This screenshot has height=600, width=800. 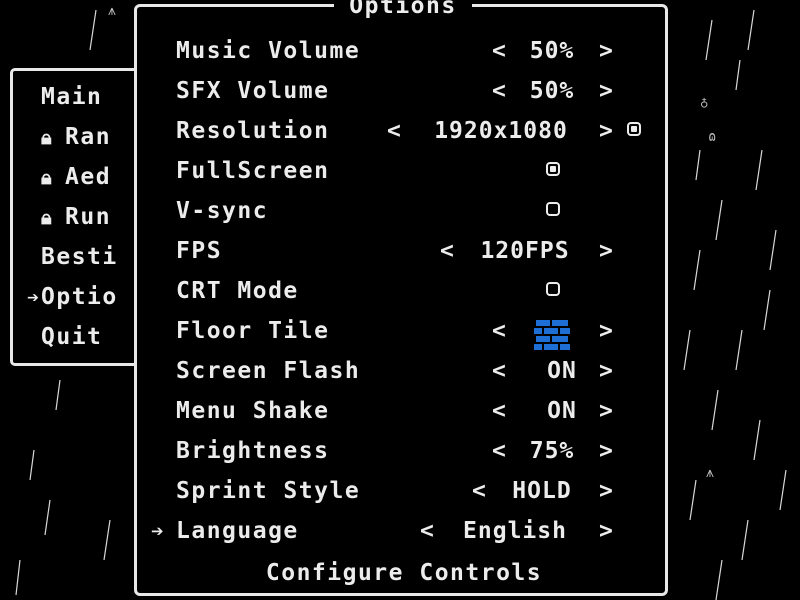 What do you see at coordinates (404, 411) in the screenshot?
I see `option-row-menu-shake: Menu Shake < ON >` at bounding box center [404, 411].